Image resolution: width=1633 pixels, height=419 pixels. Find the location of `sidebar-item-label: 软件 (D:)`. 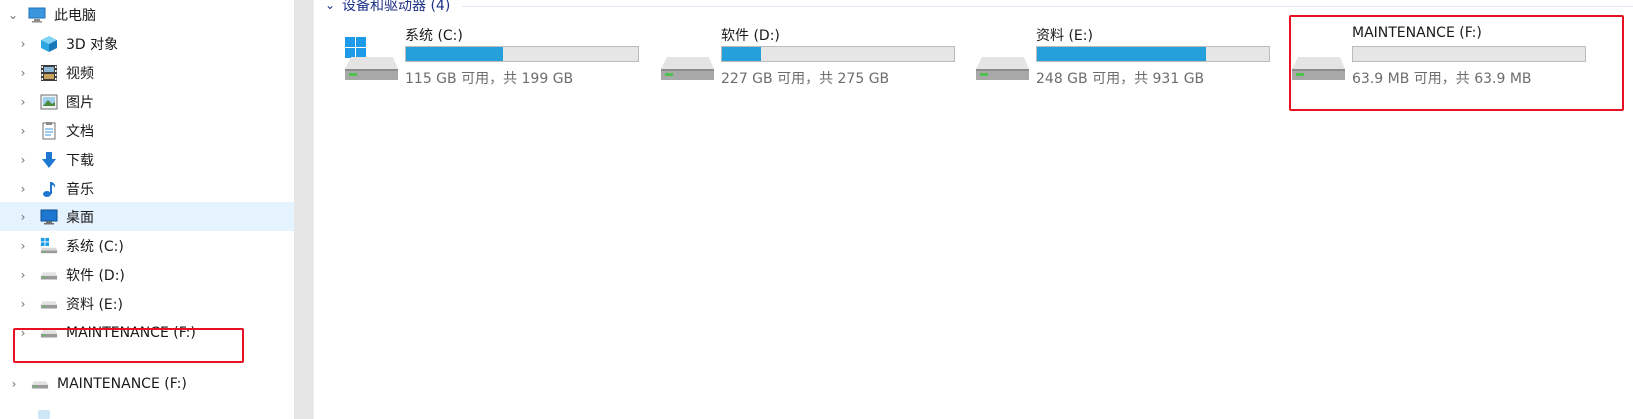

sidebar-item-label: 软件 (D:) is located at coordinates (95, 275).